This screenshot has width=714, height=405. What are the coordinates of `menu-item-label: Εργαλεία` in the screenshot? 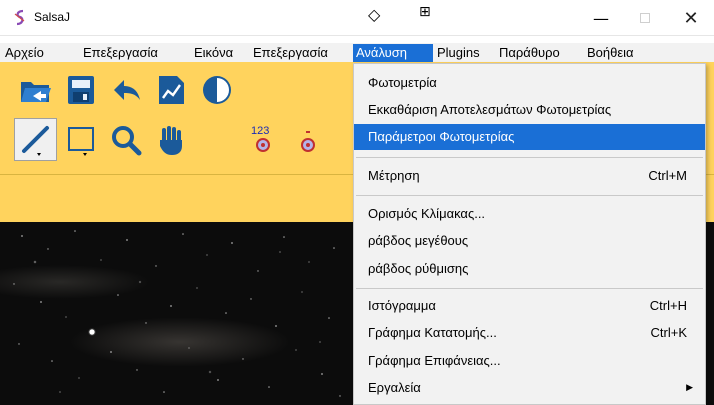 It's located at (394, 387).